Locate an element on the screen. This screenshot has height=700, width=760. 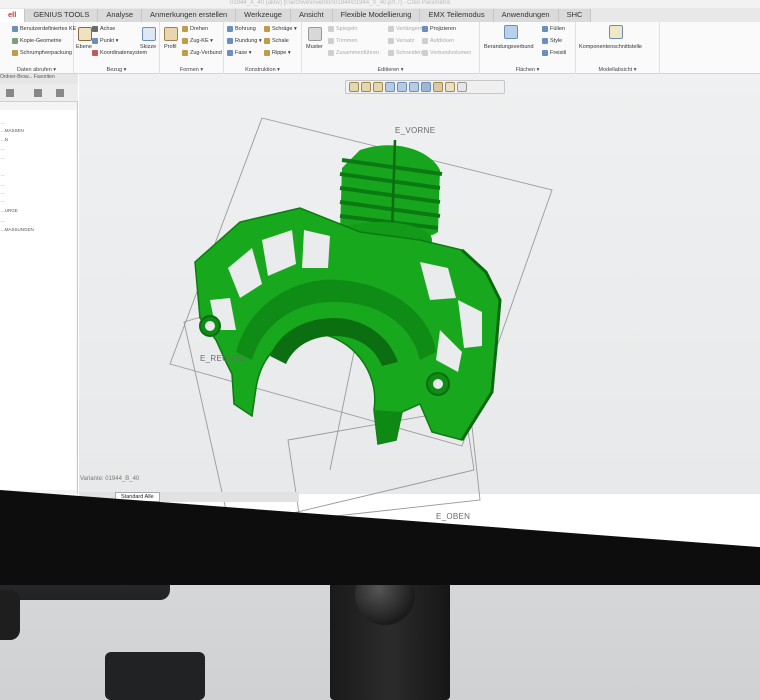
desk-object is located at coordinates (10, 615).